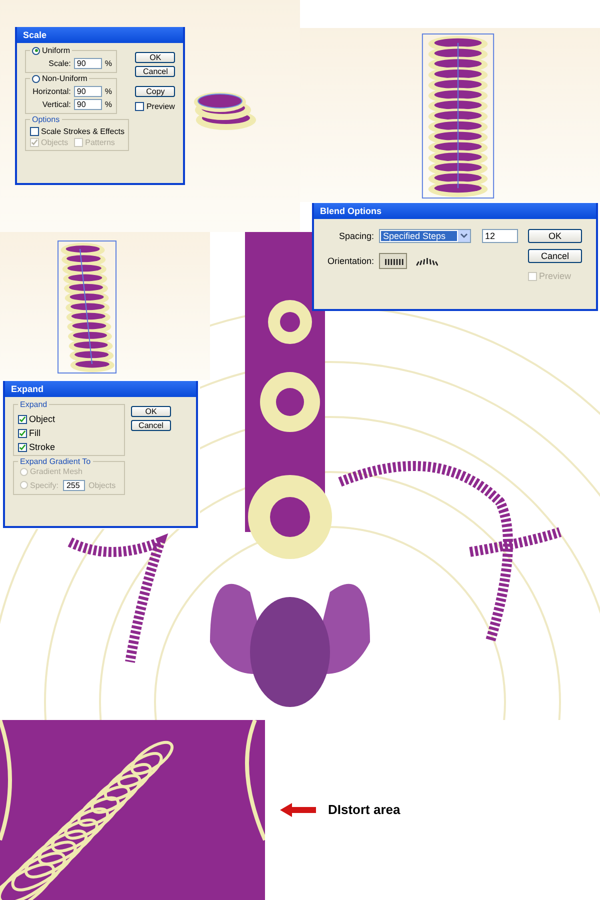 The height and width of the screenshot is (900, 600). Describe the element at coordinates (69, 433) in the screenshot. I see `checkbox-option: Fill` at that location.